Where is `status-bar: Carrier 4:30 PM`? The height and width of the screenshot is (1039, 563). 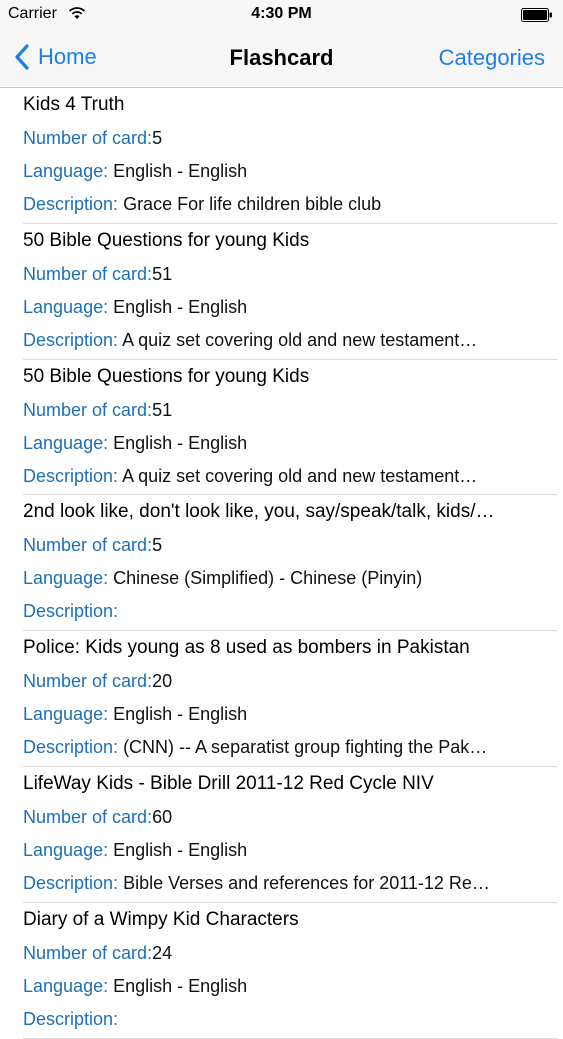
status-bar: Carrier 4:30 PM is located at coordinates (281, 15).